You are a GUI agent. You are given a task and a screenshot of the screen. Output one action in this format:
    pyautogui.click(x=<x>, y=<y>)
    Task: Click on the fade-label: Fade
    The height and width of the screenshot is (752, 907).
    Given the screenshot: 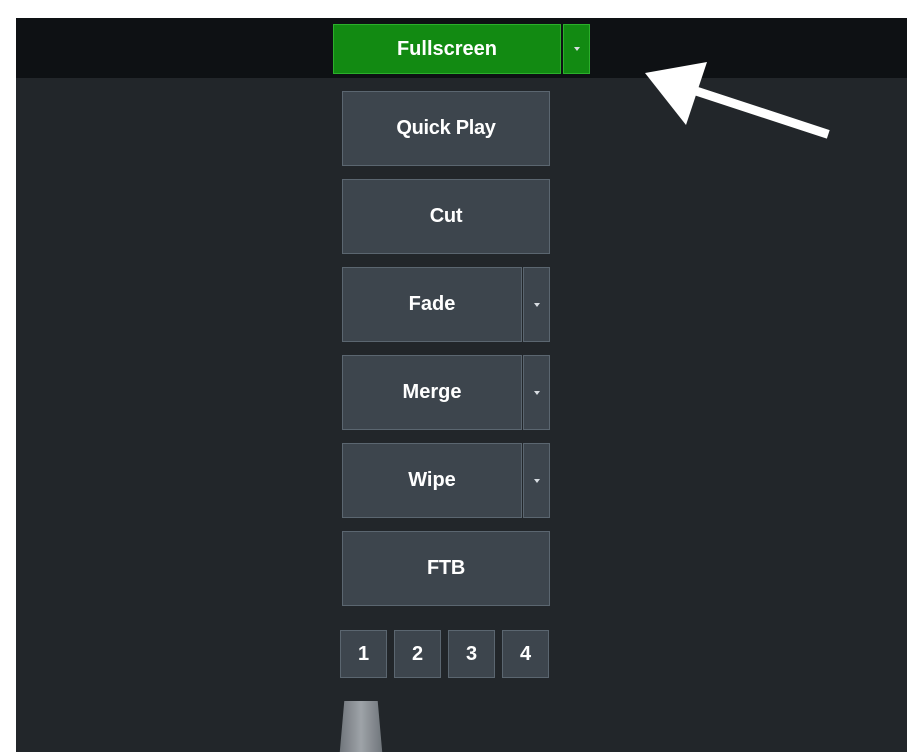 What is the action you would take?
    pyautogui.click(x=432, y=304)
    